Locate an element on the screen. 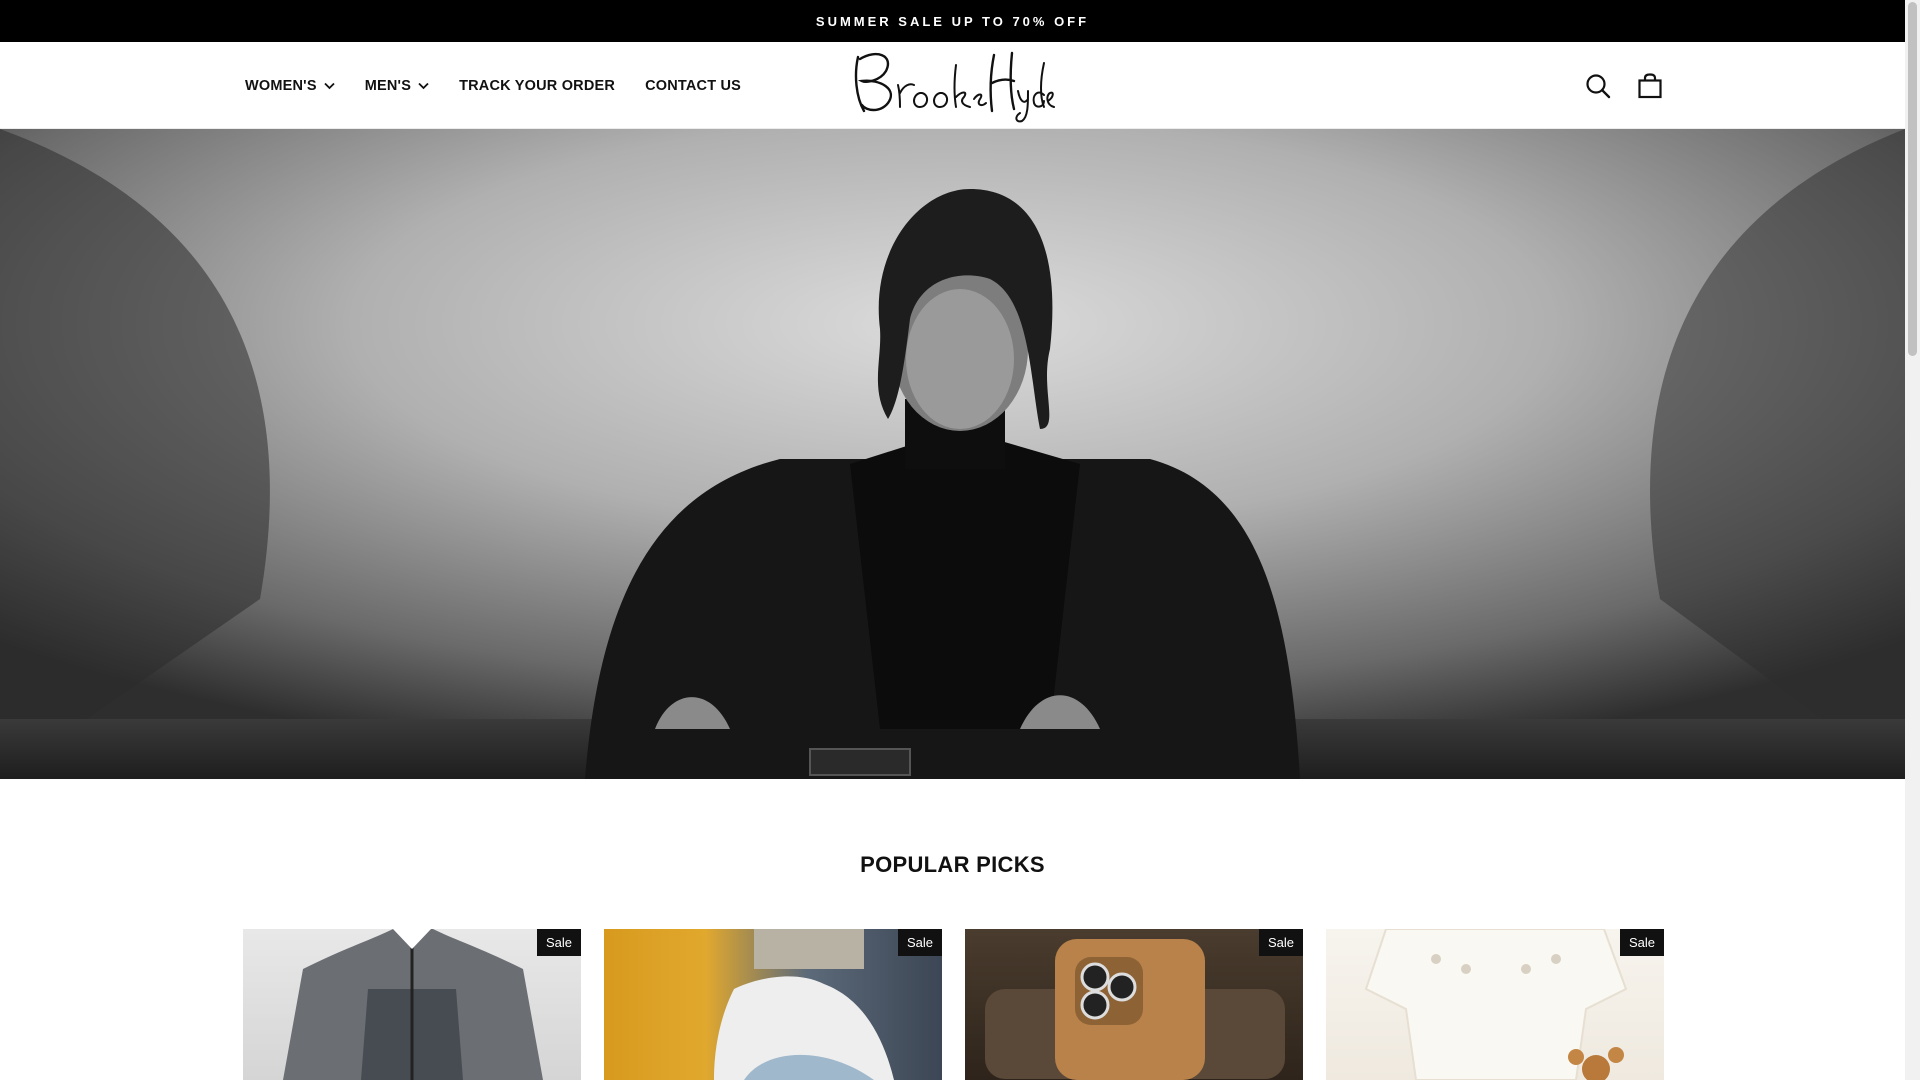  nav-item-contact: CONTACT US is located at coordinates (693, 86).